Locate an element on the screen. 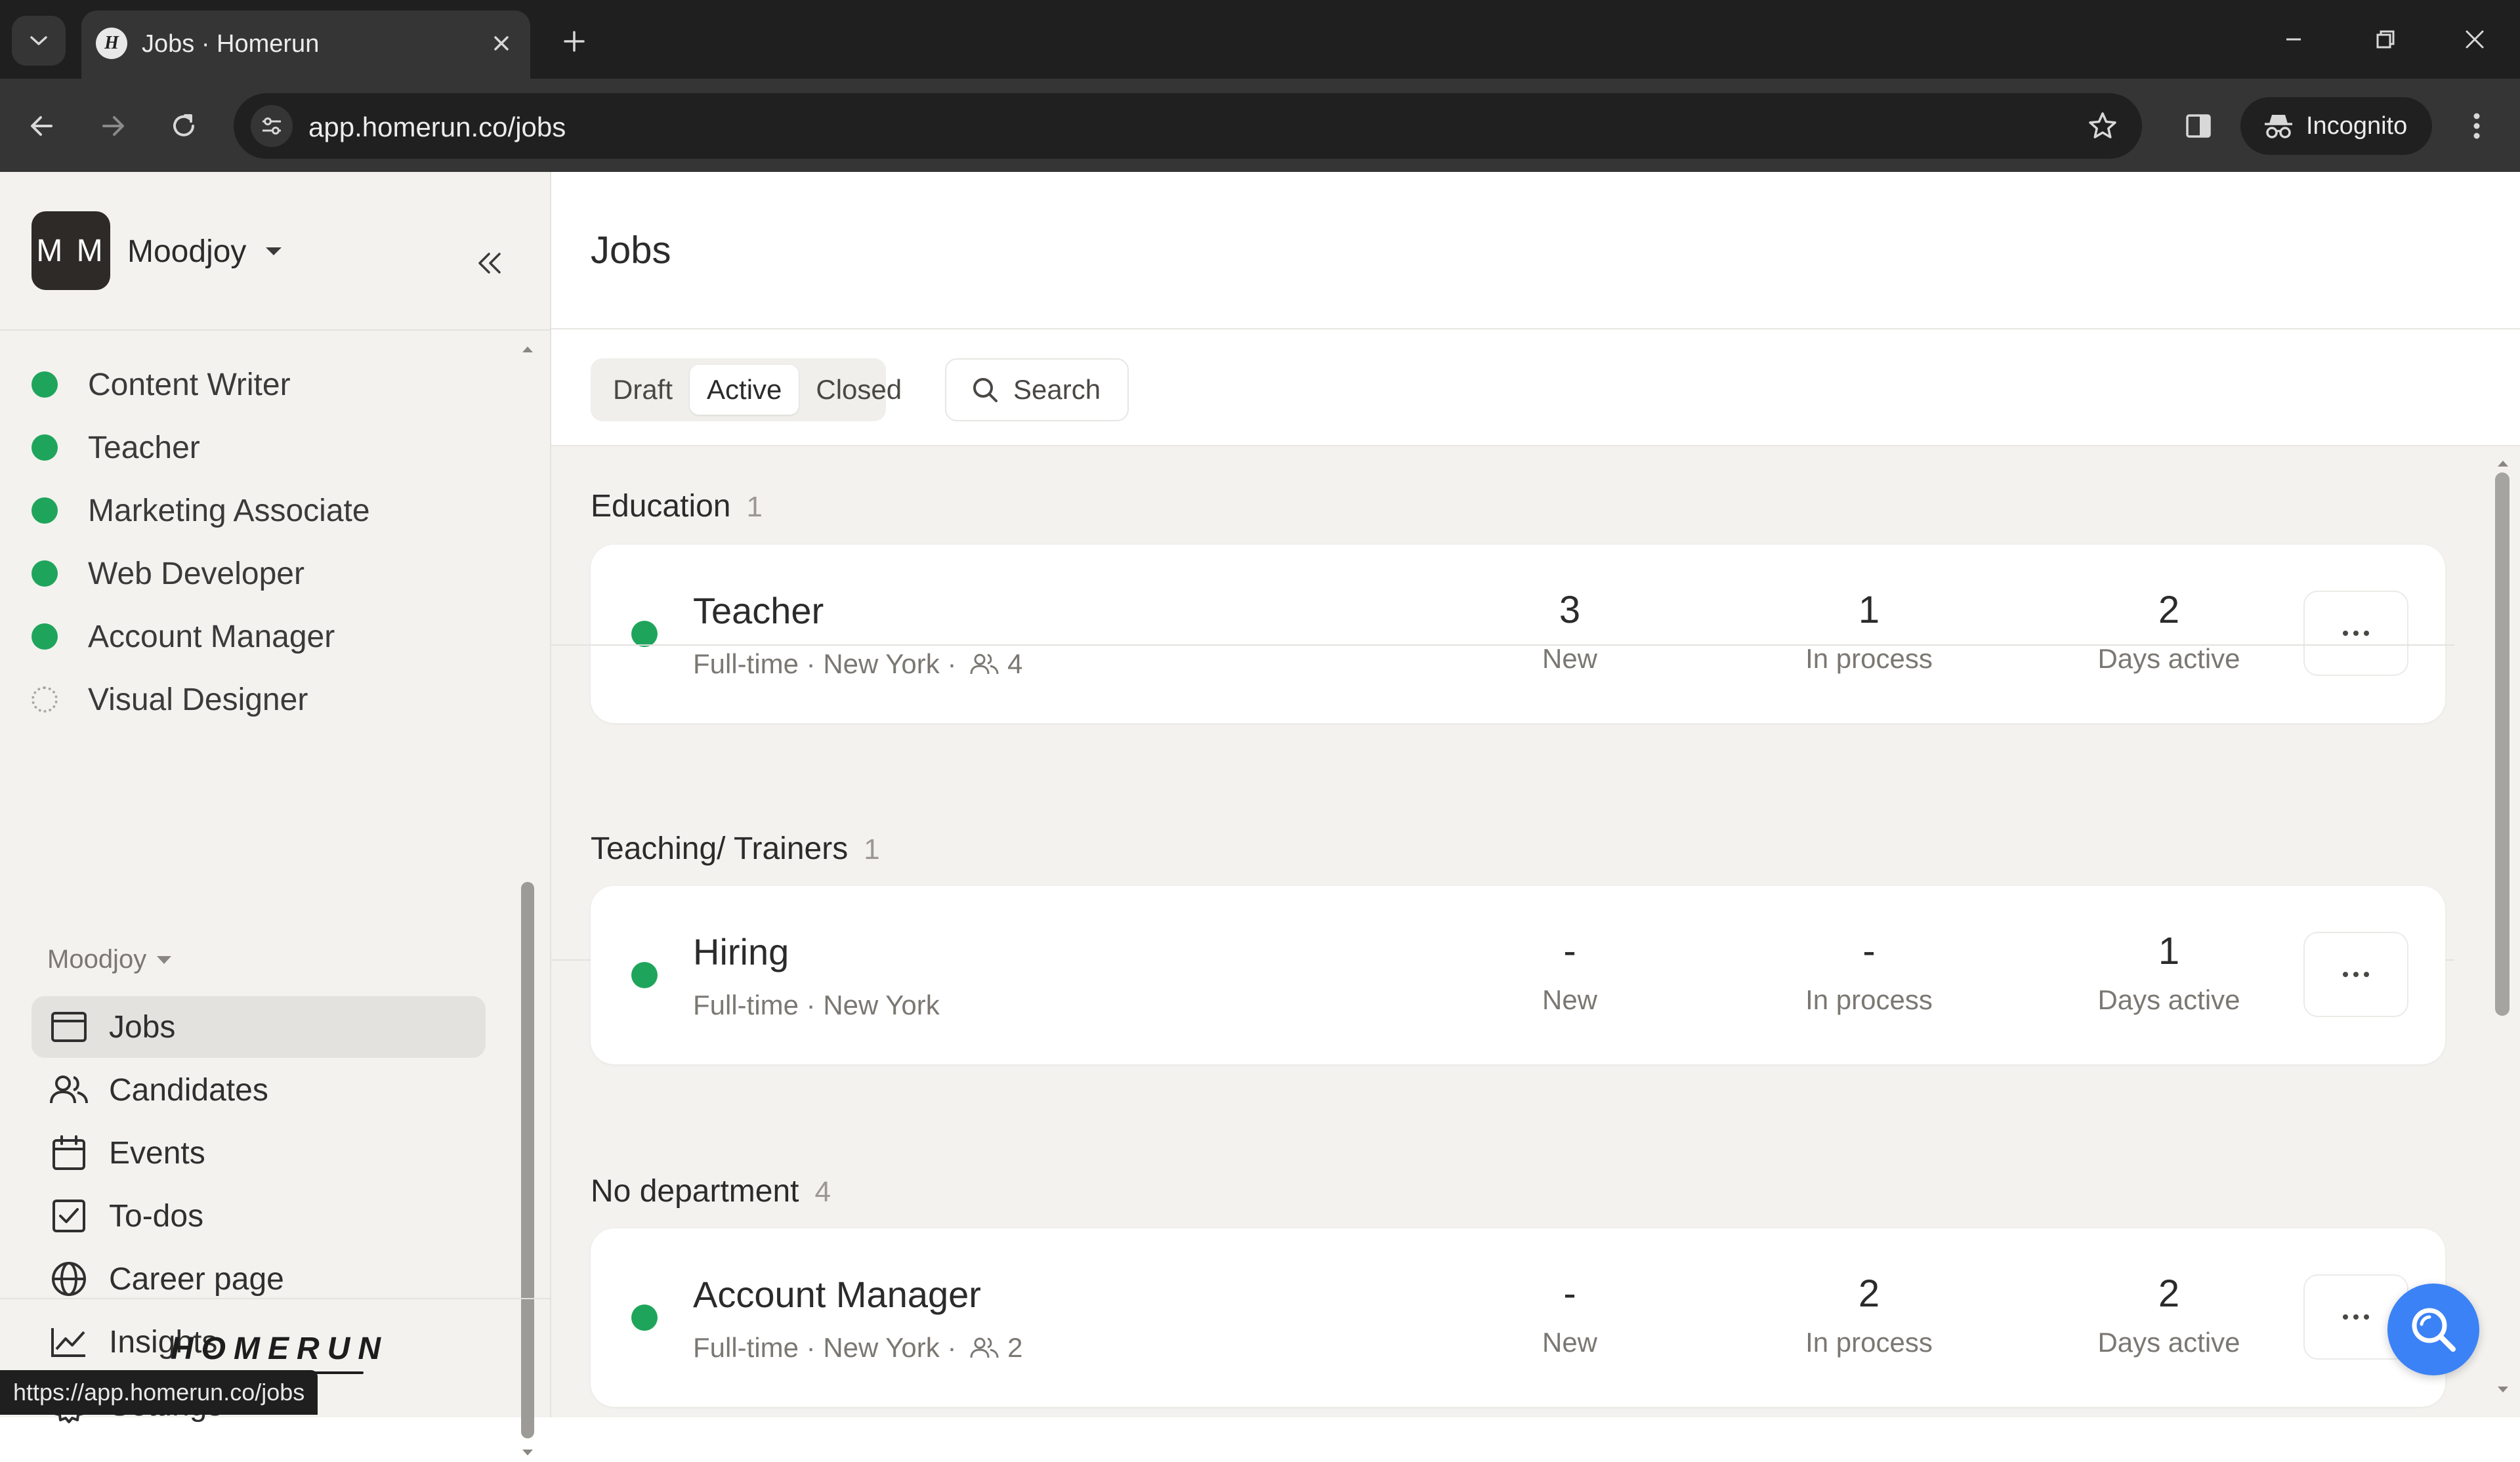 This screenshot has height=1462, width=2520. stat-in-process: 1 In process is located at coordinates (1869, 629).